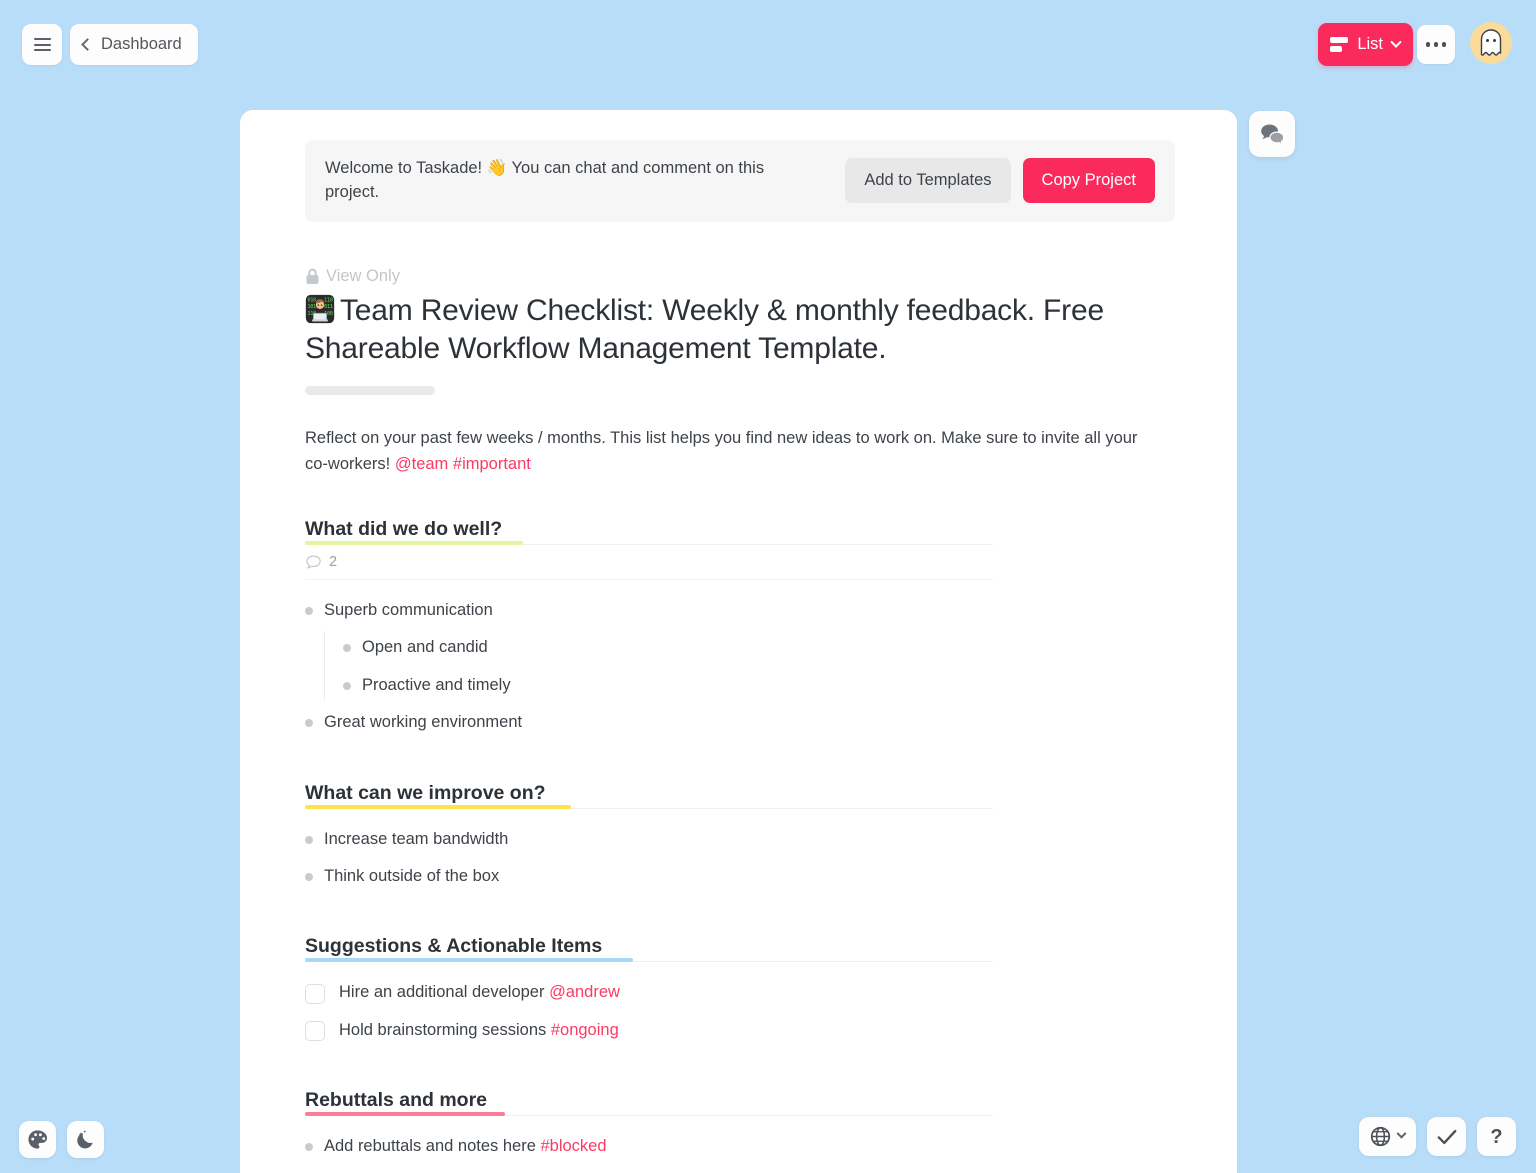 The width and height of the screenshot is (1536, 1173). I want to click on mention-andrew: @andrew, so click(584, 992).